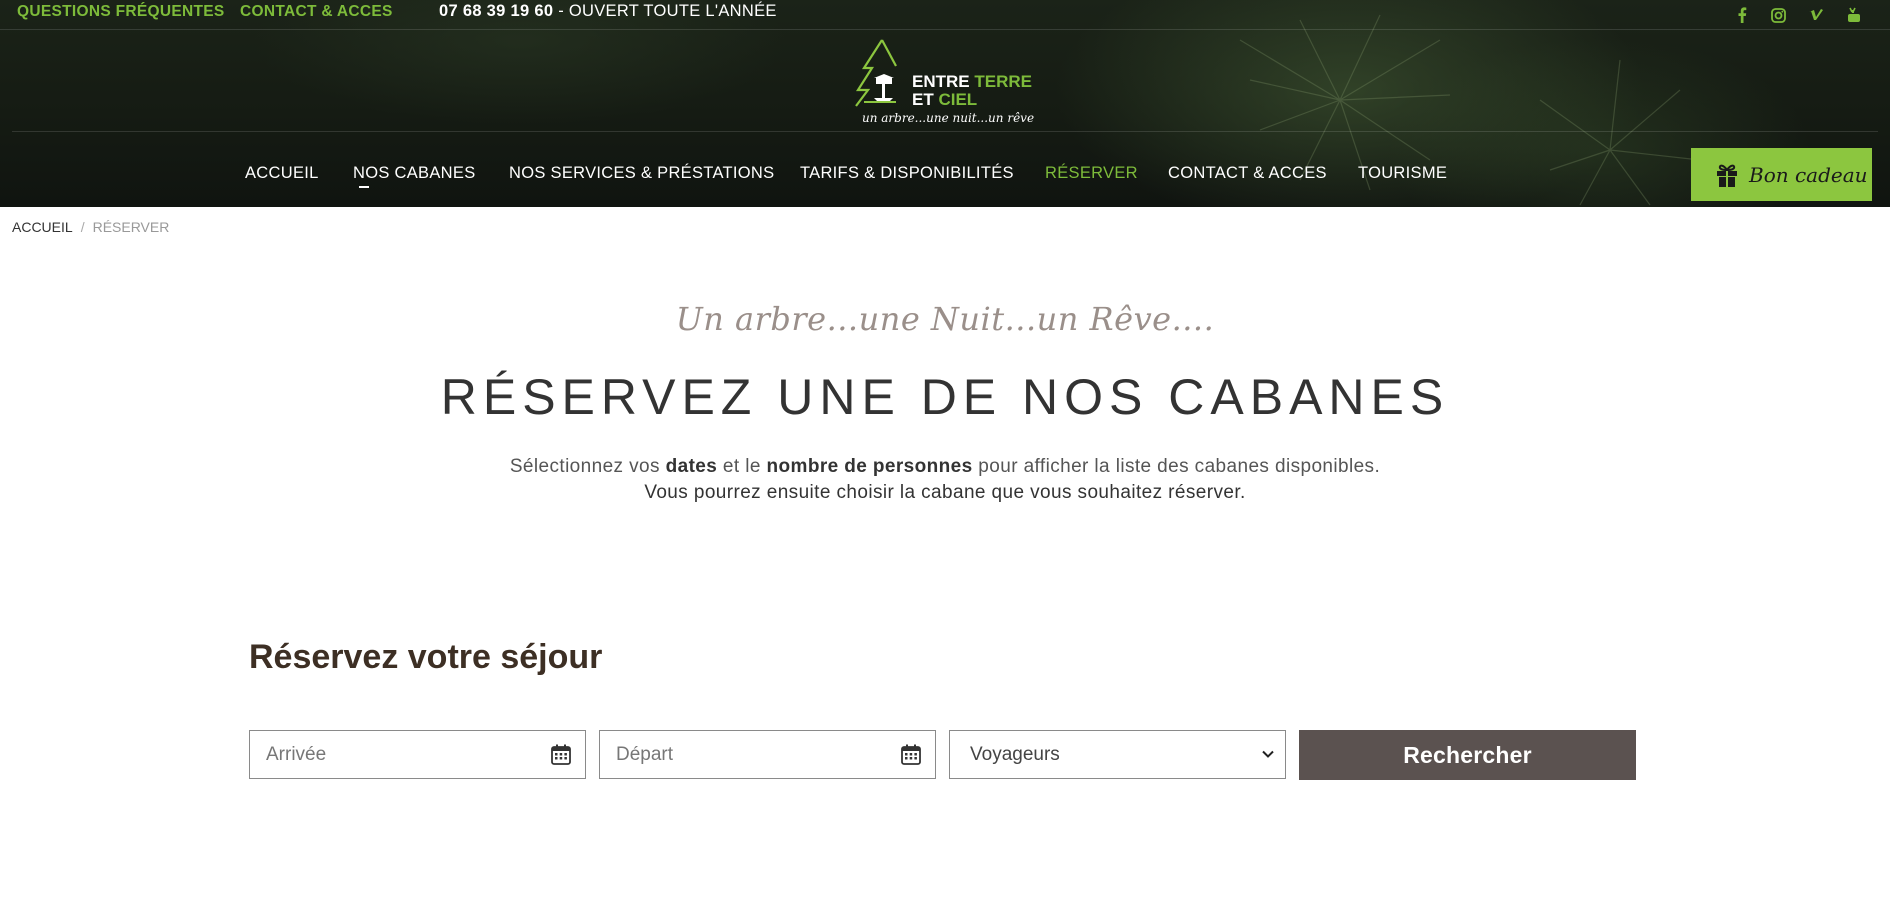  I want to click on nav-item-reserver: RÉSERVER, so click(1091, 173).